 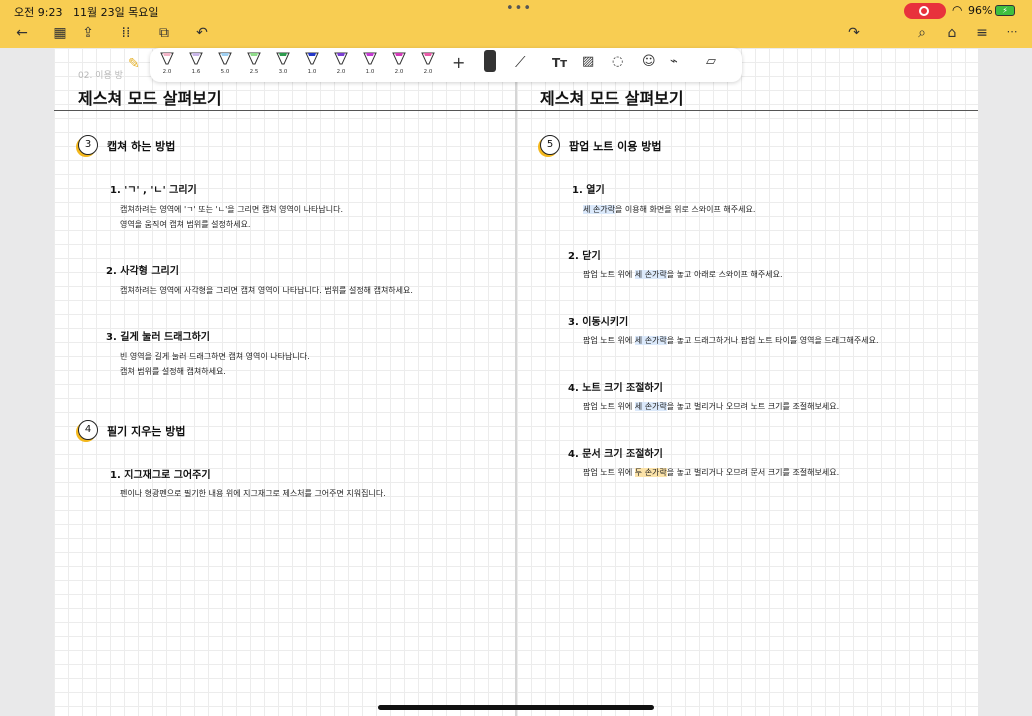 I want to click on item-label: 2. 닫기, so click(x=584, y=256).